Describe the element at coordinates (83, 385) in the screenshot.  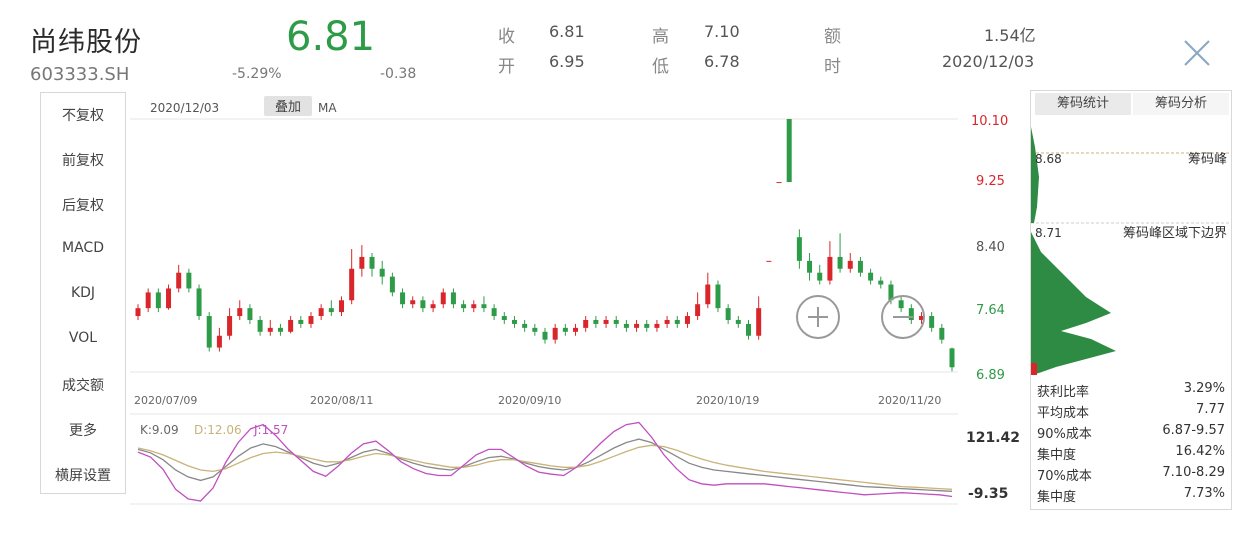
I see `menu-turnover: 成交额` at that location.